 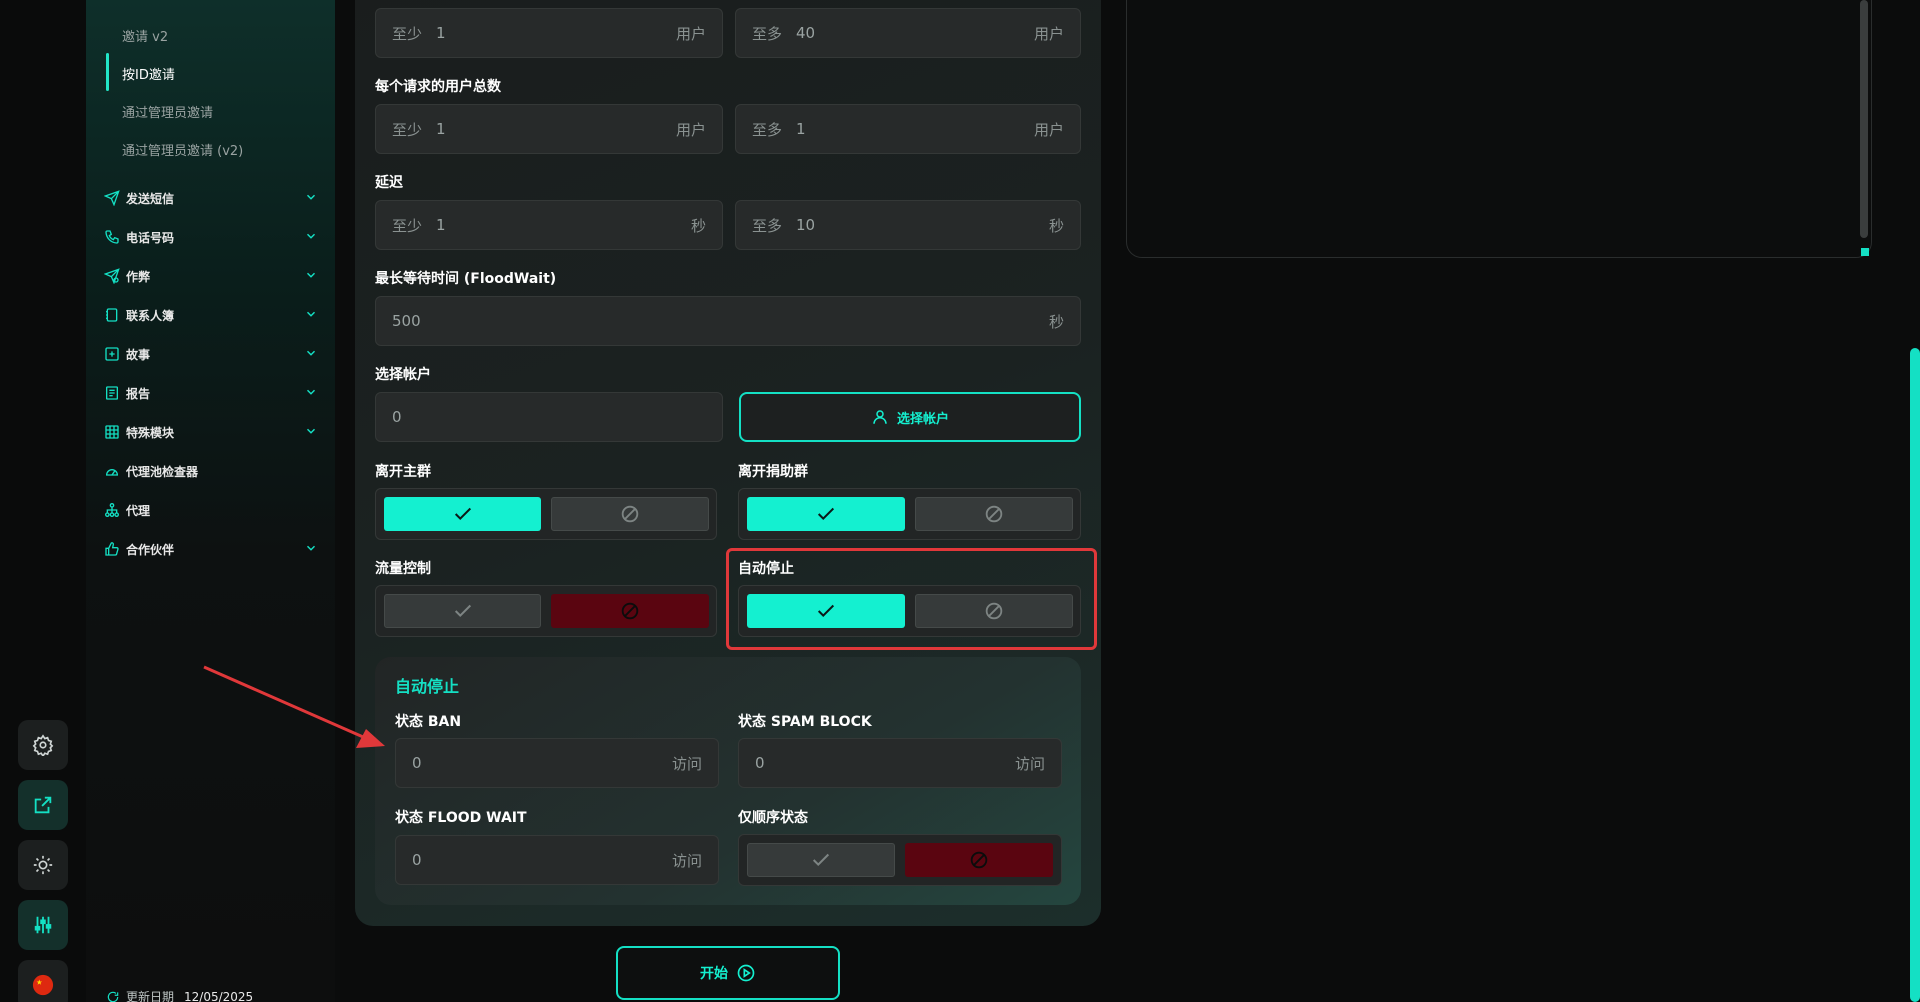 I want to click on sliders-button, so click(x=43, y=925).